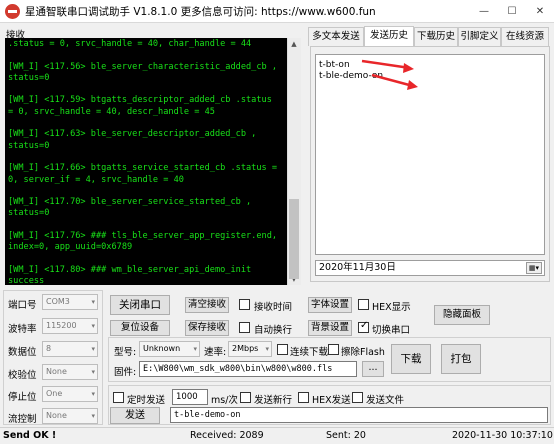 Image resolution: width=554 pixels, height=444 pixels. I want to click on stop-bits-label: 停止位, so click(22, 397).